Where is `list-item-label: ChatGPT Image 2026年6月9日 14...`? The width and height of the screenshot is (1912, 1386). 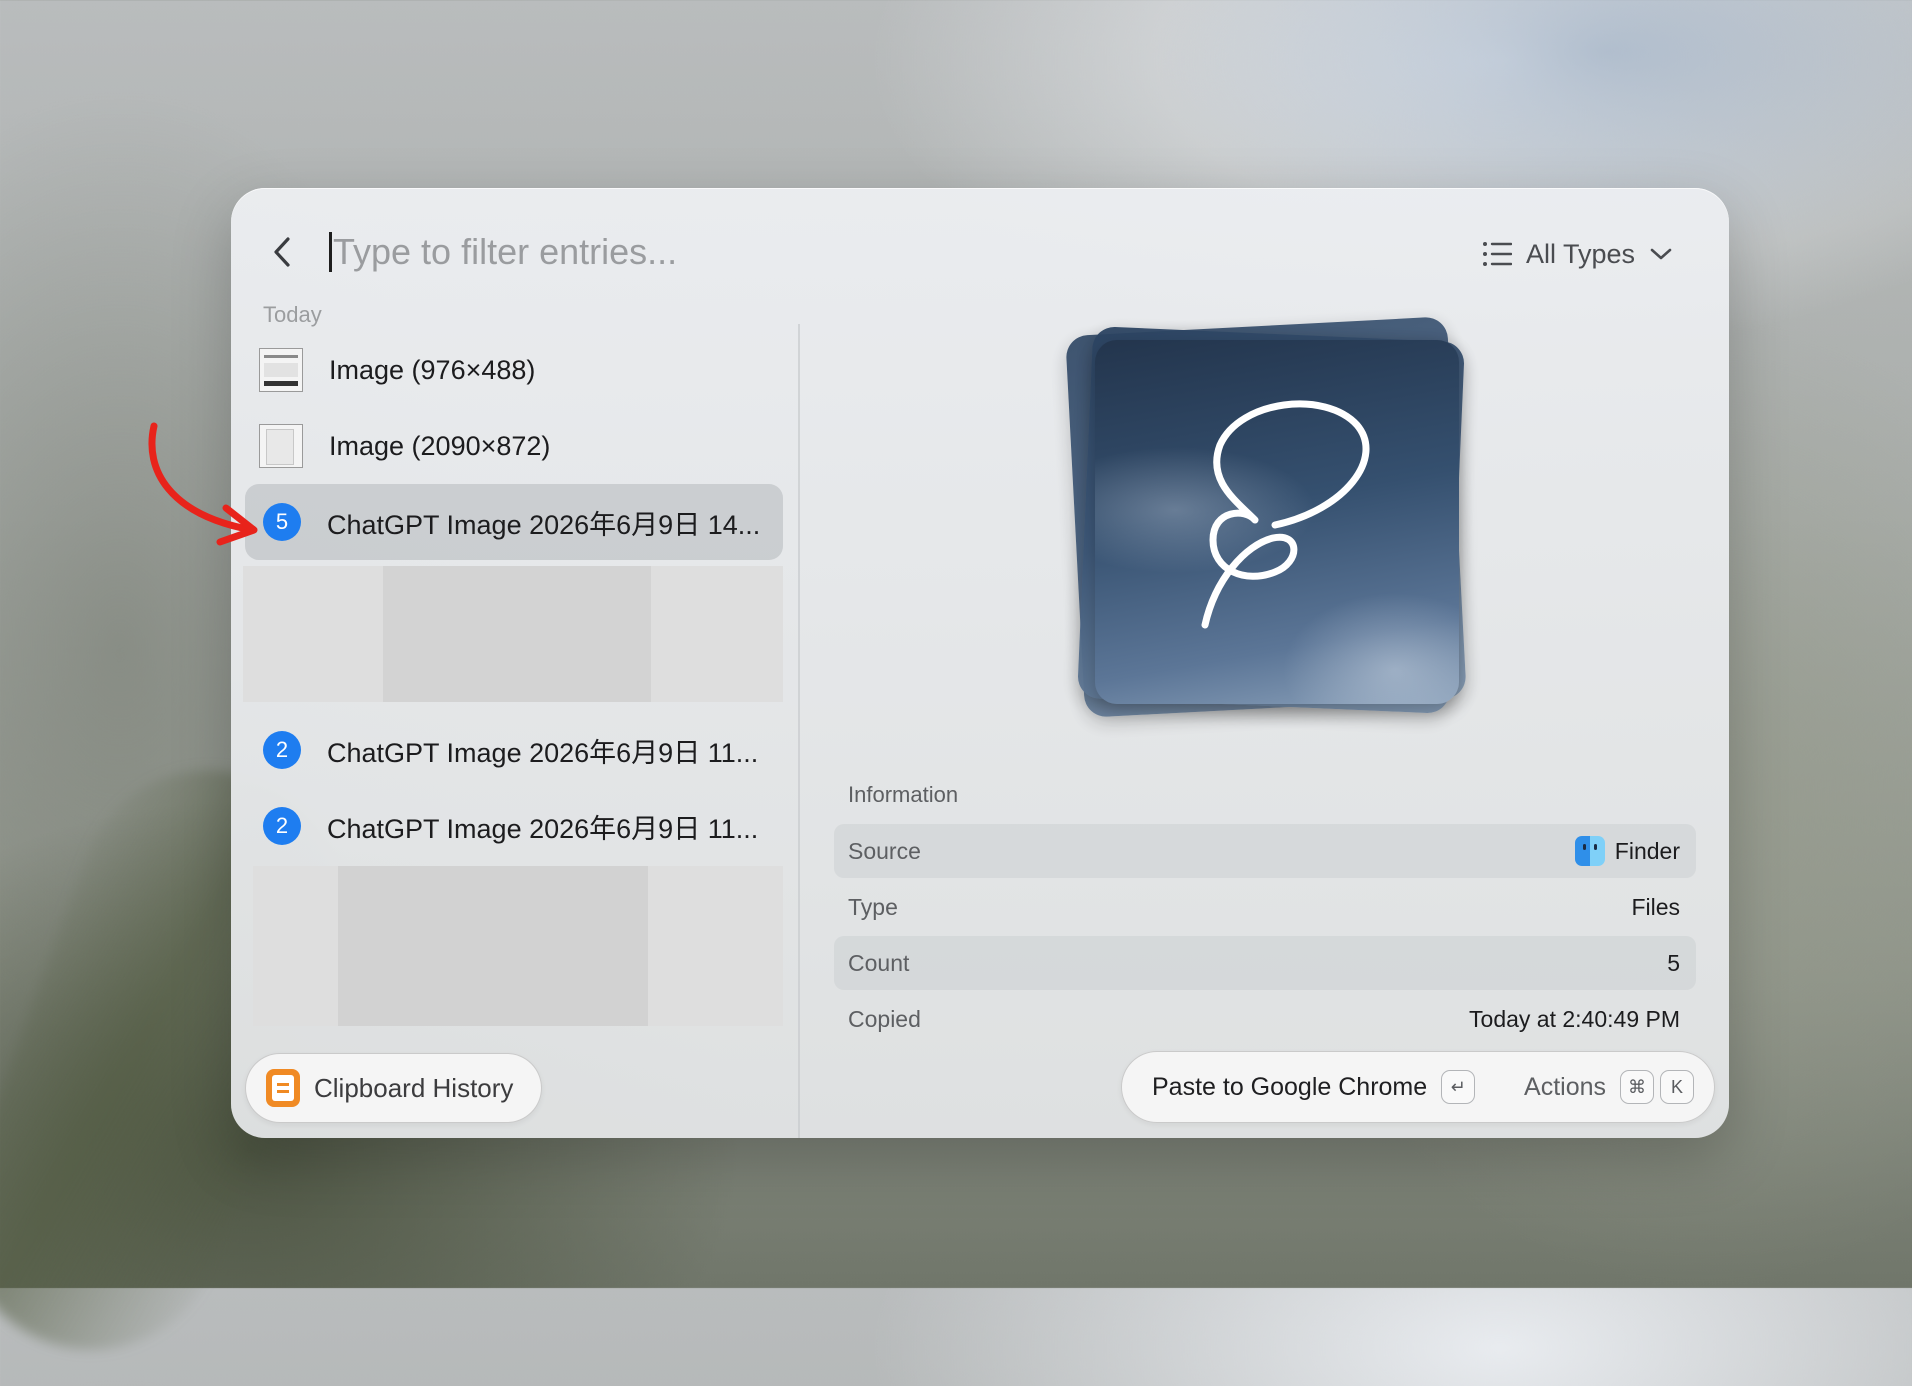
list-item-label: ChatGPT Image 2026年6月9日 14... is located at coordinates (544, 524).